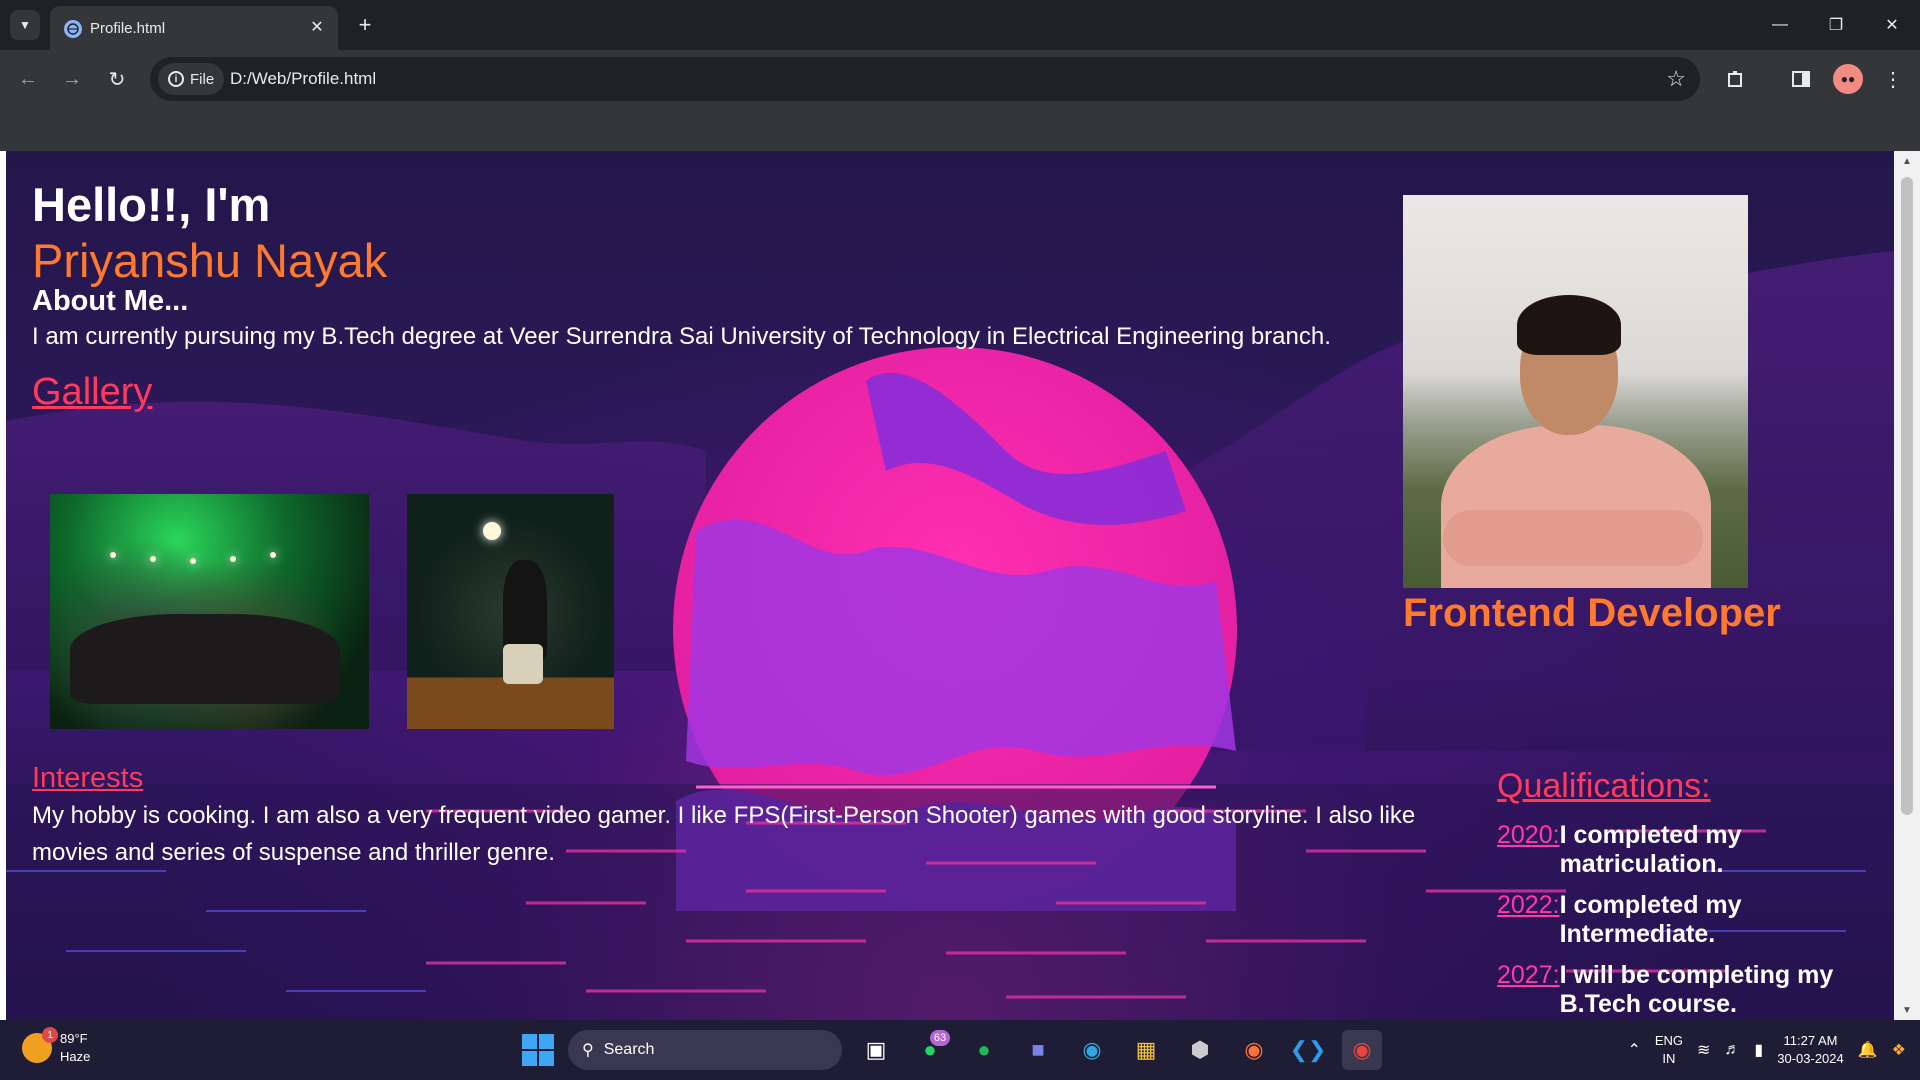 The image size is (1920, 1080). Describe the element at coordinates (1732, 1050) in the screenshot. I see `volume-icon: ♬` at that location.